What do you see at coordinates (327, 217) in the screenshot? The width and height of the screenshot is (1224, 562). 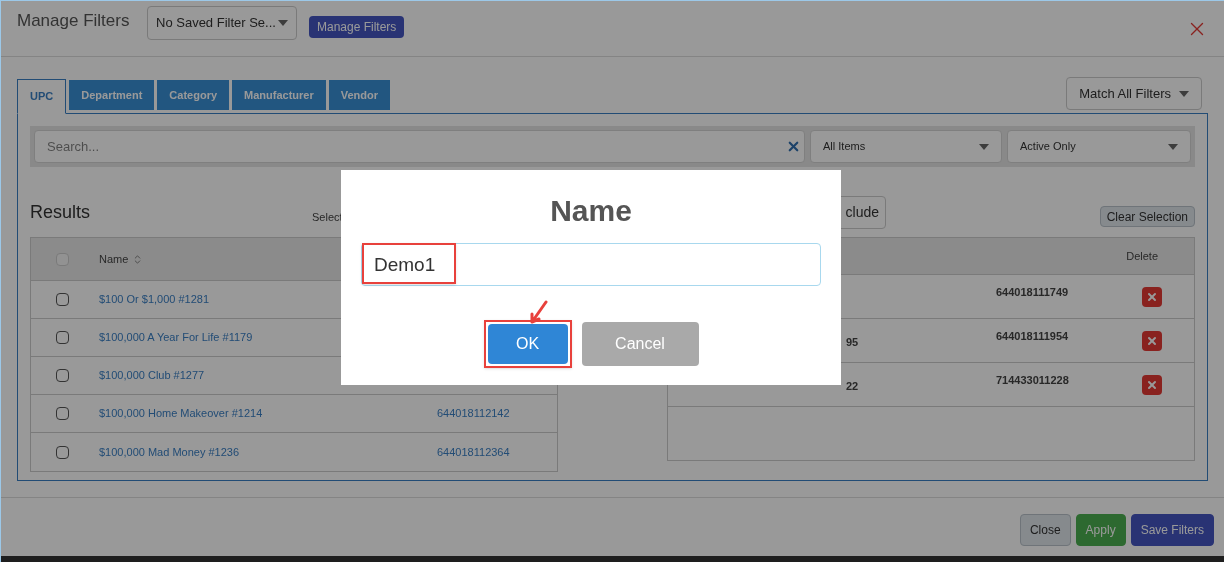 I see `select-label: Select` at bounding box center [327, 217].